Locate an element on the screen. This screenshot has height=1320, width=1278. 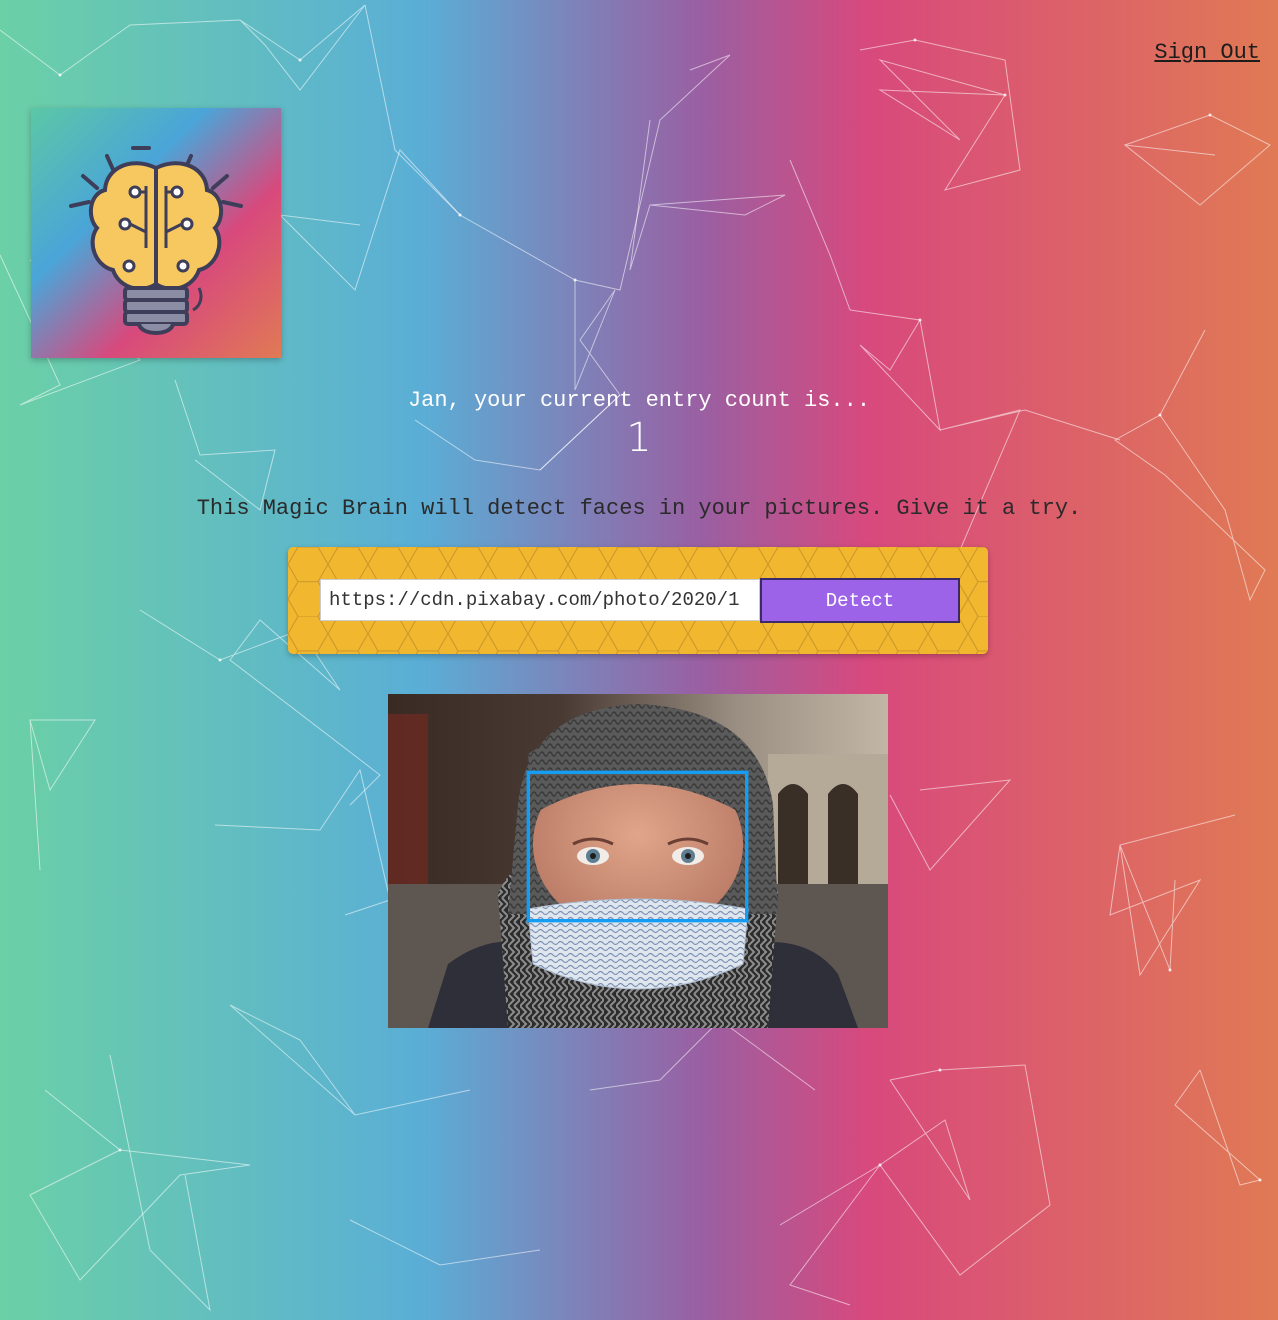
image-link-form: Detect is located at coordinates (638, 600).